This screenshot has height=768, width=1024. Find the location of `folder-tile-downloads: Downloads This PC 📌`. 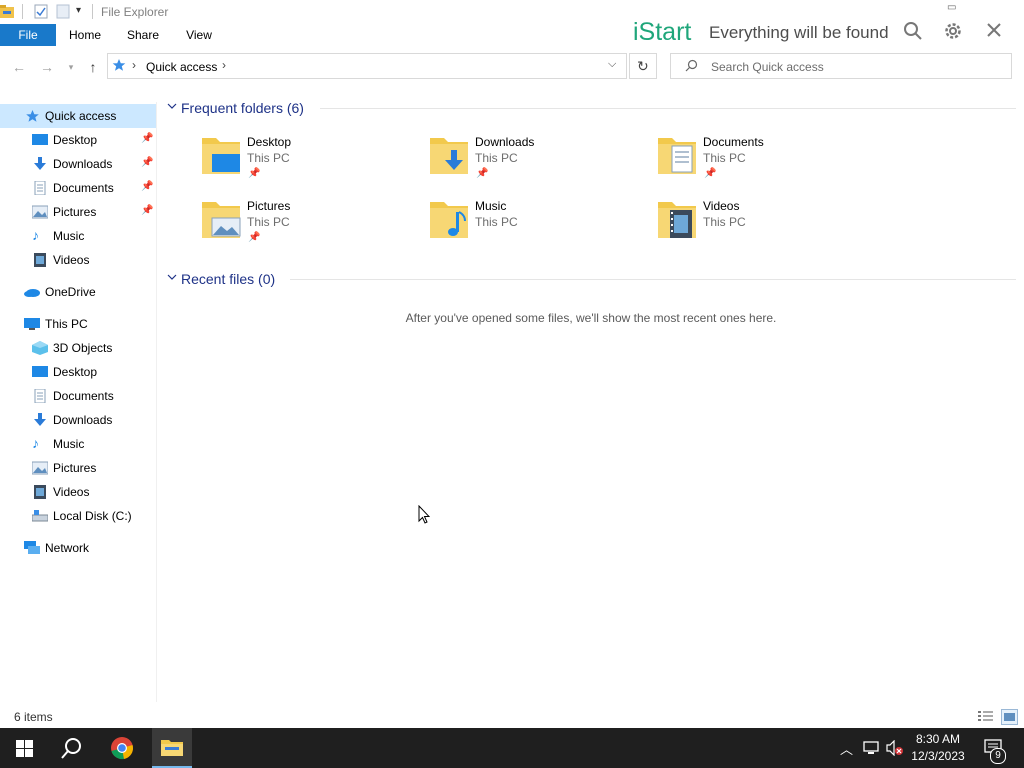

folder-tile-downloads: Downloads This PC 📌 is located at coordinates (538, 160).